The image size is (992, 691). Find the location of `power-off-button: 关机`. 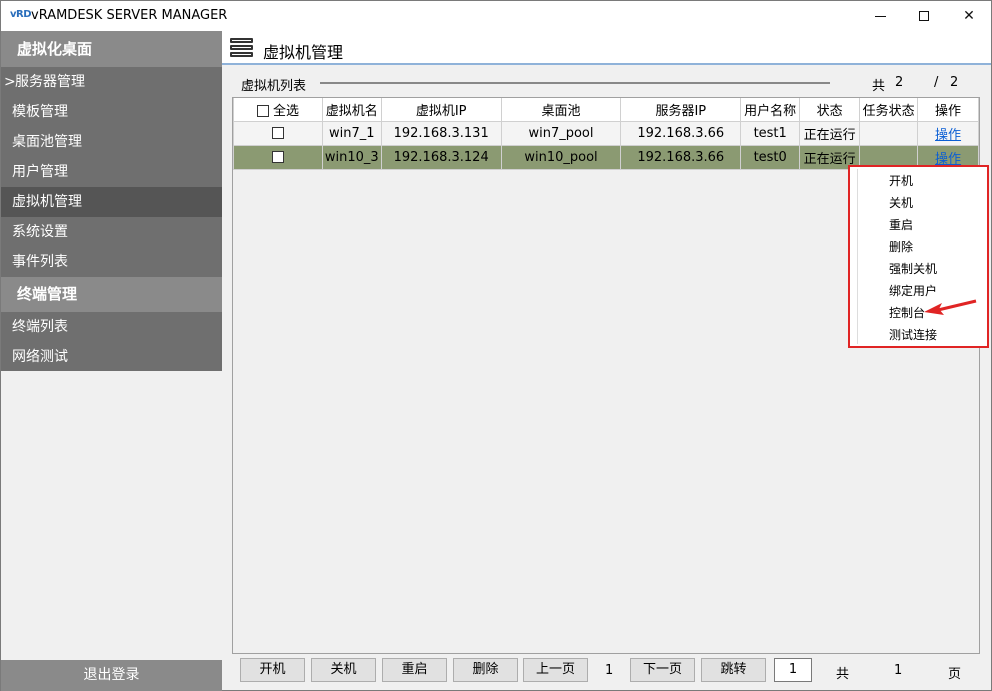

power-off-button: 关机 is located at coordinates (343, 670).